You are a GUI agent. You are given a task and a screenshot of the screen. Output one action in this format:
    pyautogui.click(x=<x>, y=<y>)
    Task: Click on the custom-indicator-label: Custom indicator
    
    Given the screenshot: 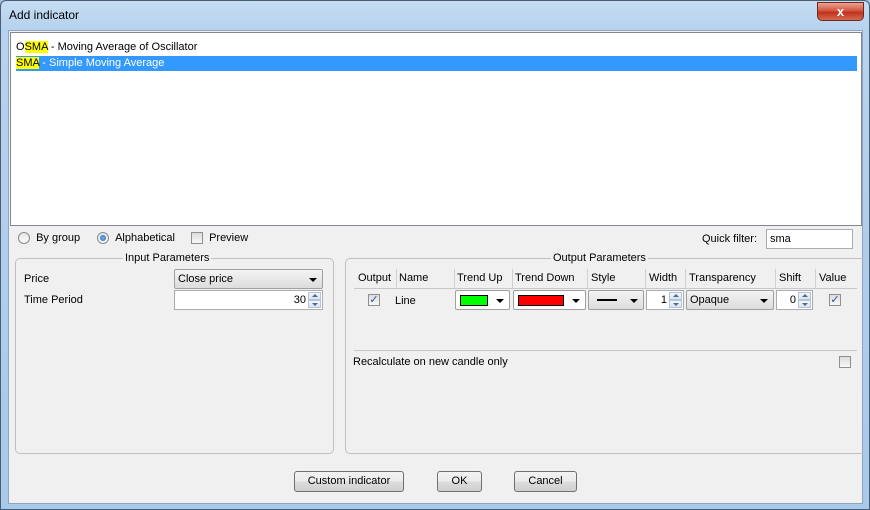 What is the action you would take?
    pyautogui.click(x=349, y=481)
    